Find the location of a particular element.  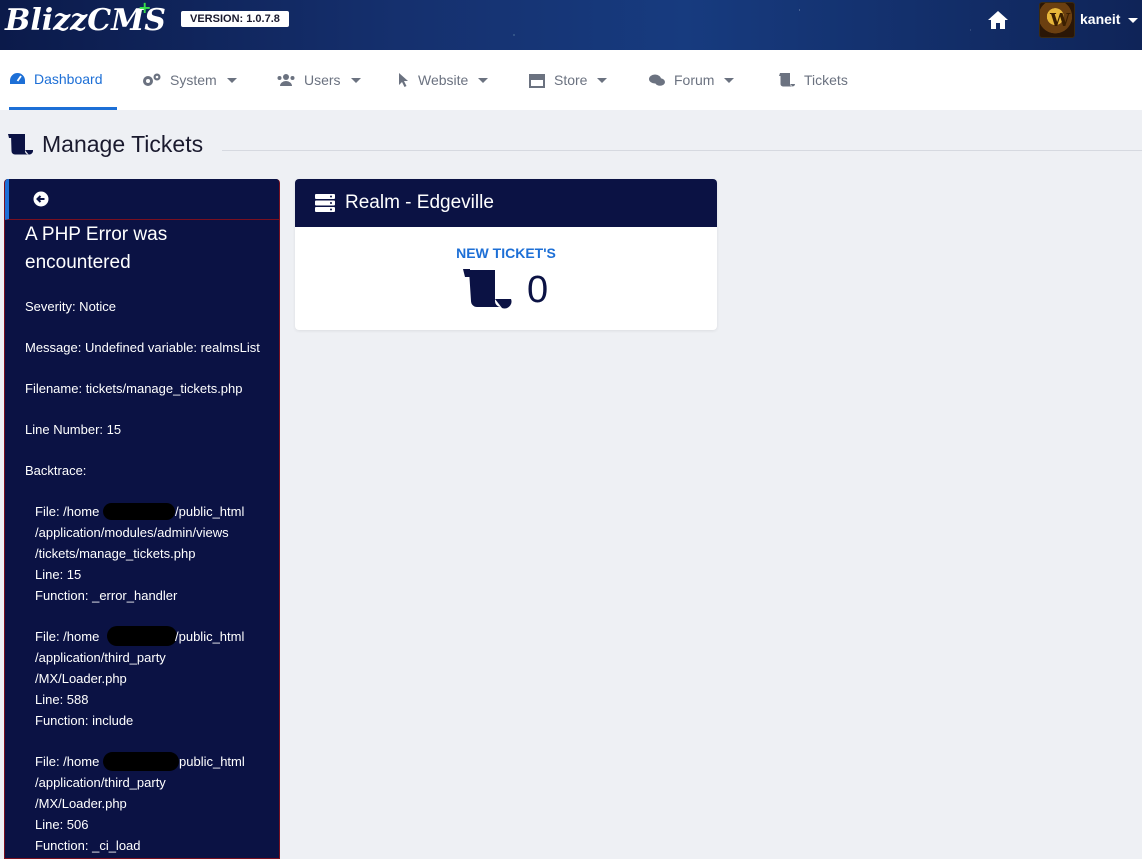

nav-system: System is located at coordinates (189, 80).